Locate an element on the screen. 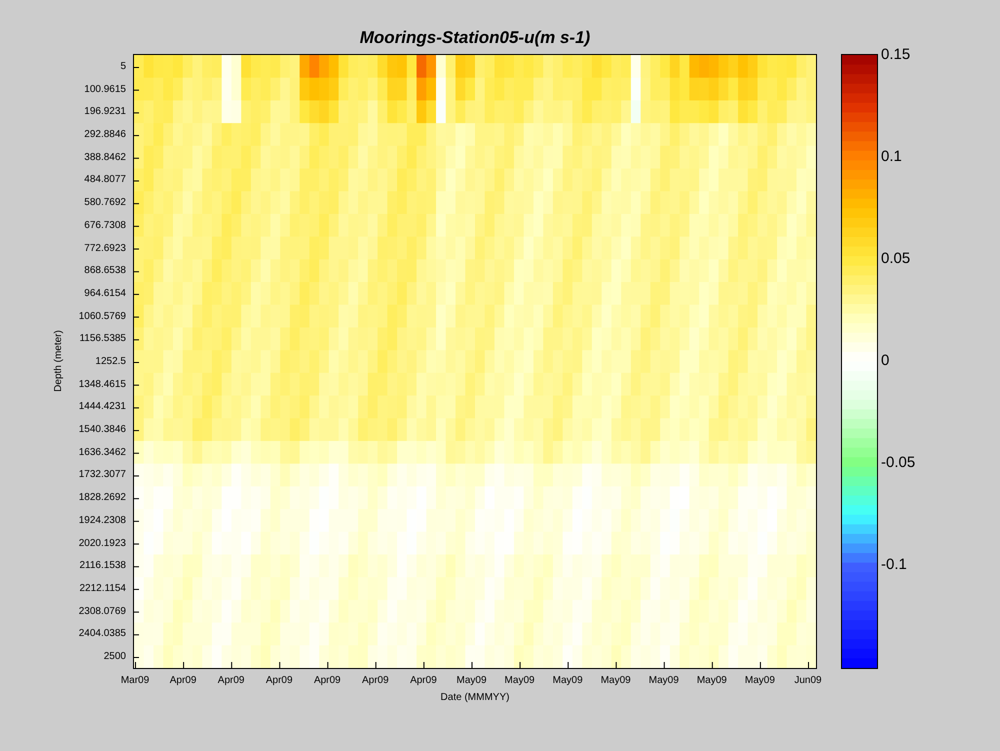 The image size is (1000, 751). y-tick-label: 1540.3846 is located at coordinates (102, 430).